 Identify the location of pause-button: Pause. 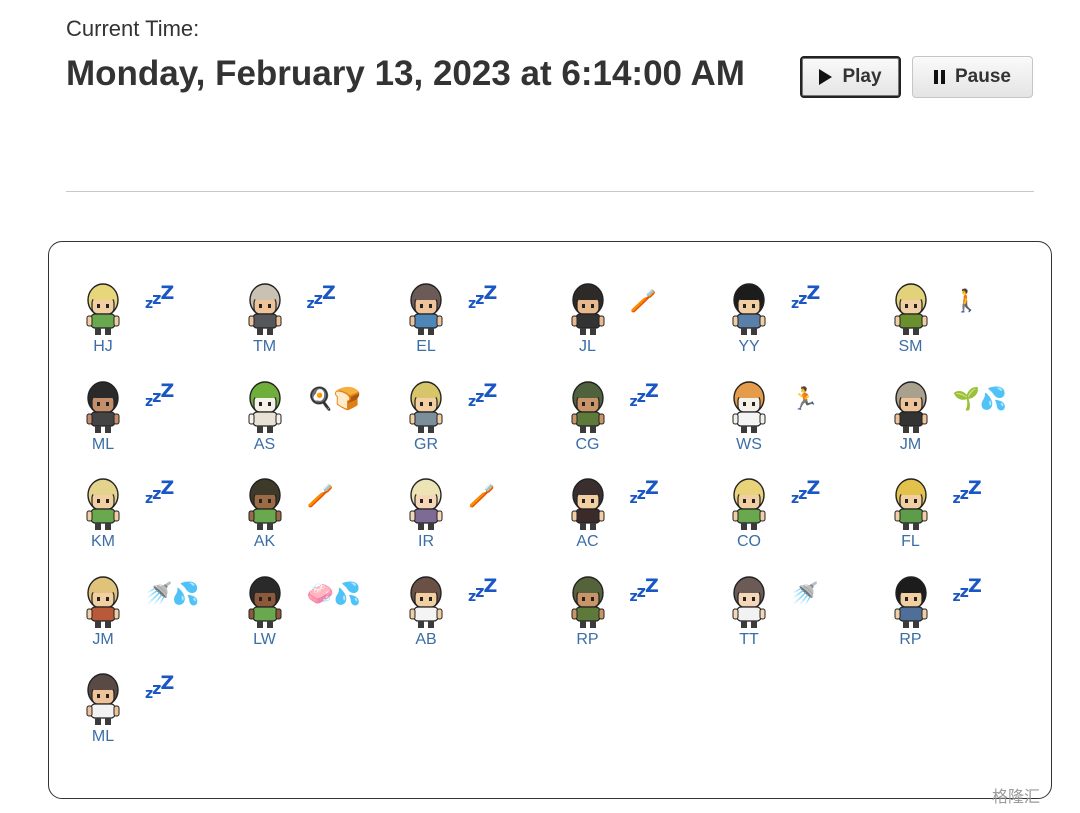
(972, 77).